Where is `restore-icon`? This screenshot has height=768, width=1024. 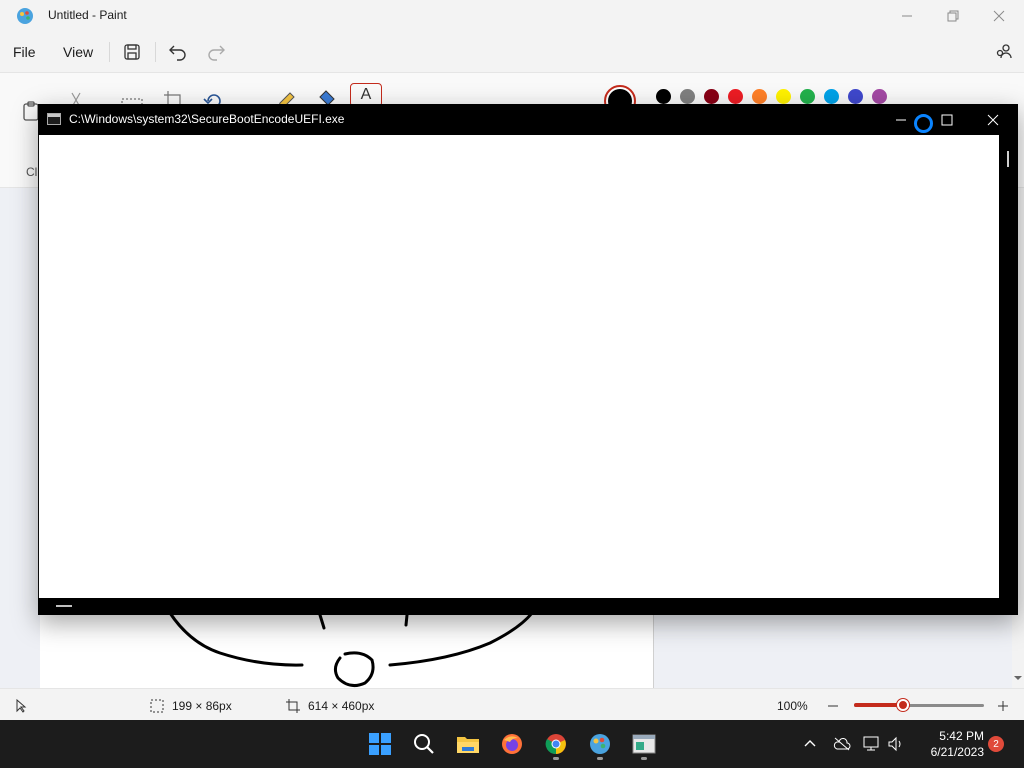
restore-icon is located at coordinates (953, 16).